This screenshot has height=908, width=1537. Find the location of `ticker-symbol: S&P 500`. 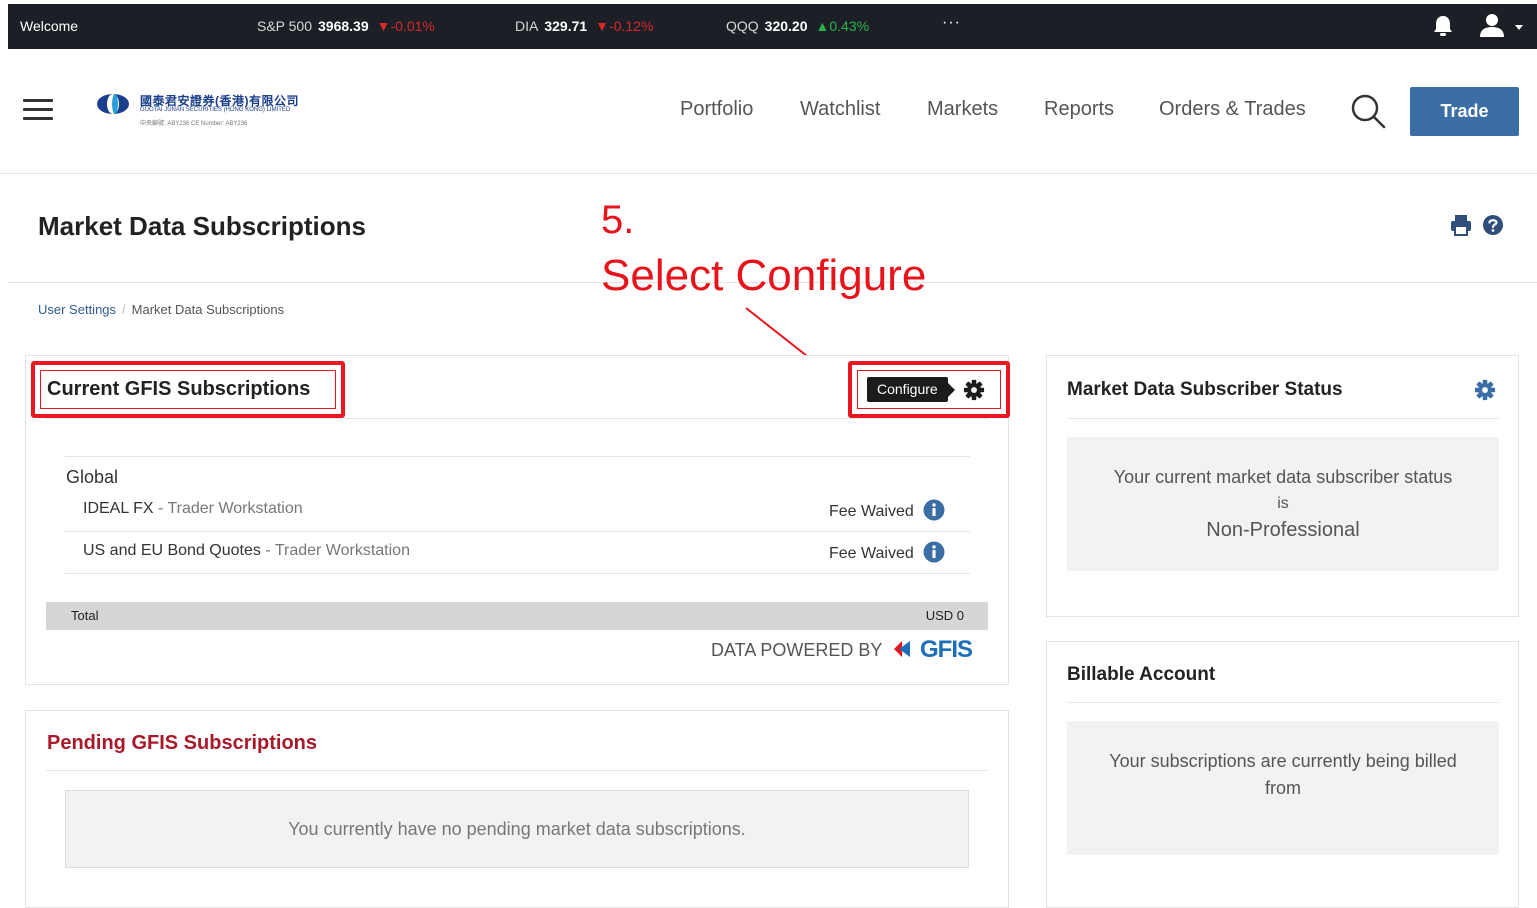

ticker-symbol: S&P 500 is located at coordinates (285, 26).